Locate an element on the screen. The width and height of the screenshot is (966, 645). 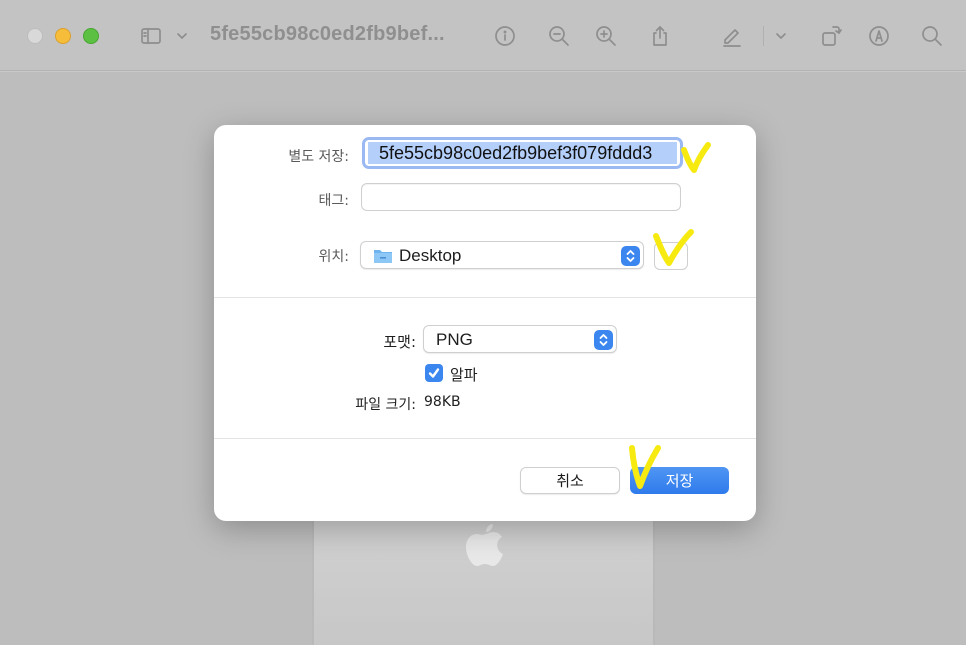
save-as-field: 5fe55cb98c0ed2fb9bef3f079fddd3 is located at coordinates (522, 153).